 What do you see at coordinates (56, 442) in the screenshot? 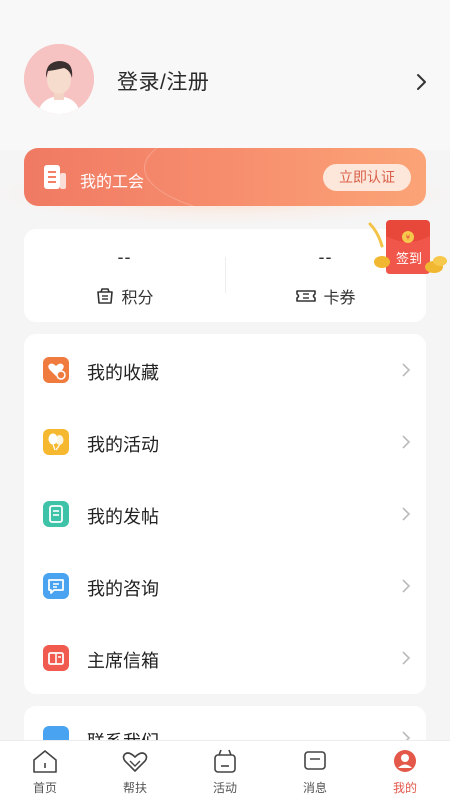
I see `balloon-icon` at bounding box center [56, 442].